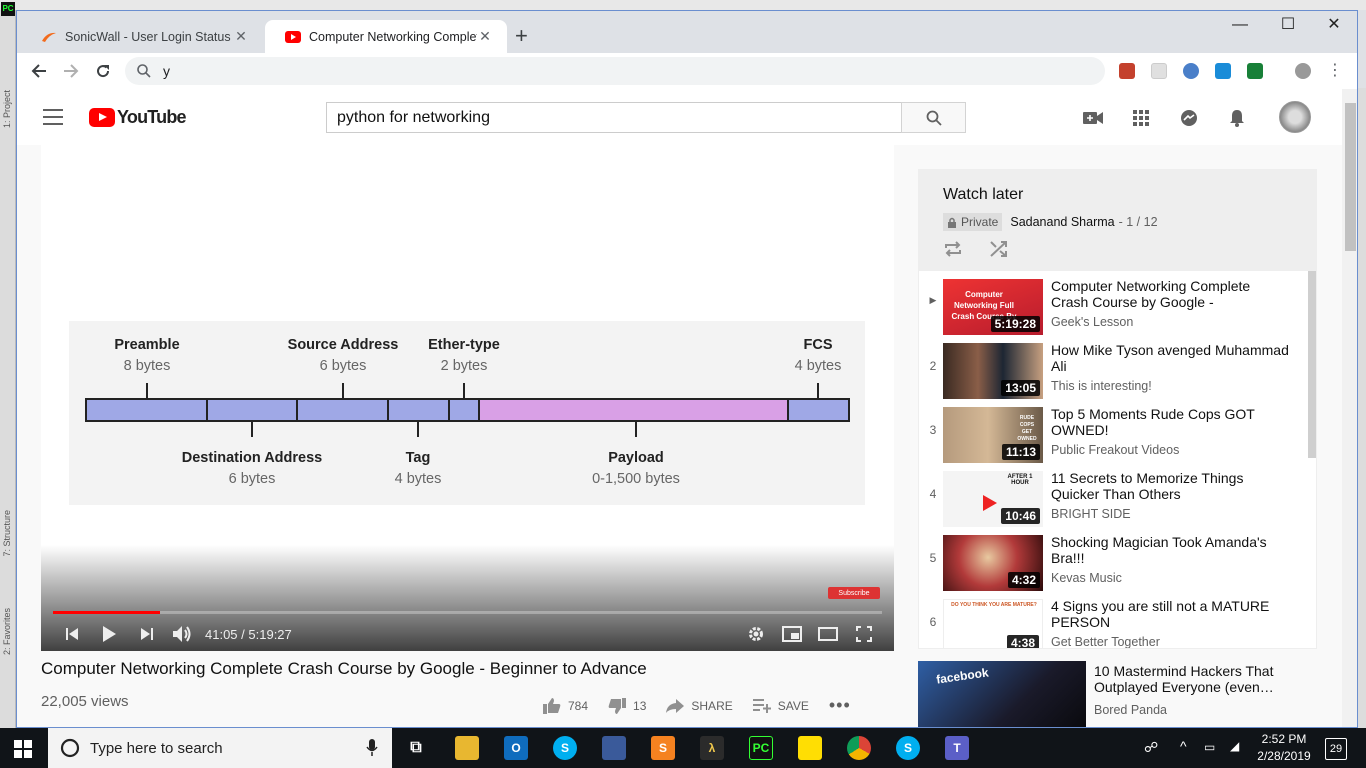 The image size is (1366, 768). I want to click on taskbar-search-placeholder: Type here to search, so click(156, 748).